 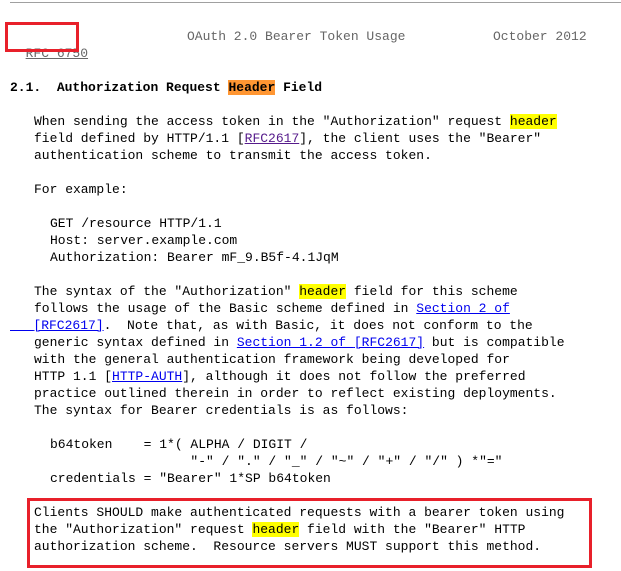 What do you see at coordinates (136, 223) in the screenshot?
I see `example-line: GET /resource HTTP/1.1` at bounding box center [136, 223].